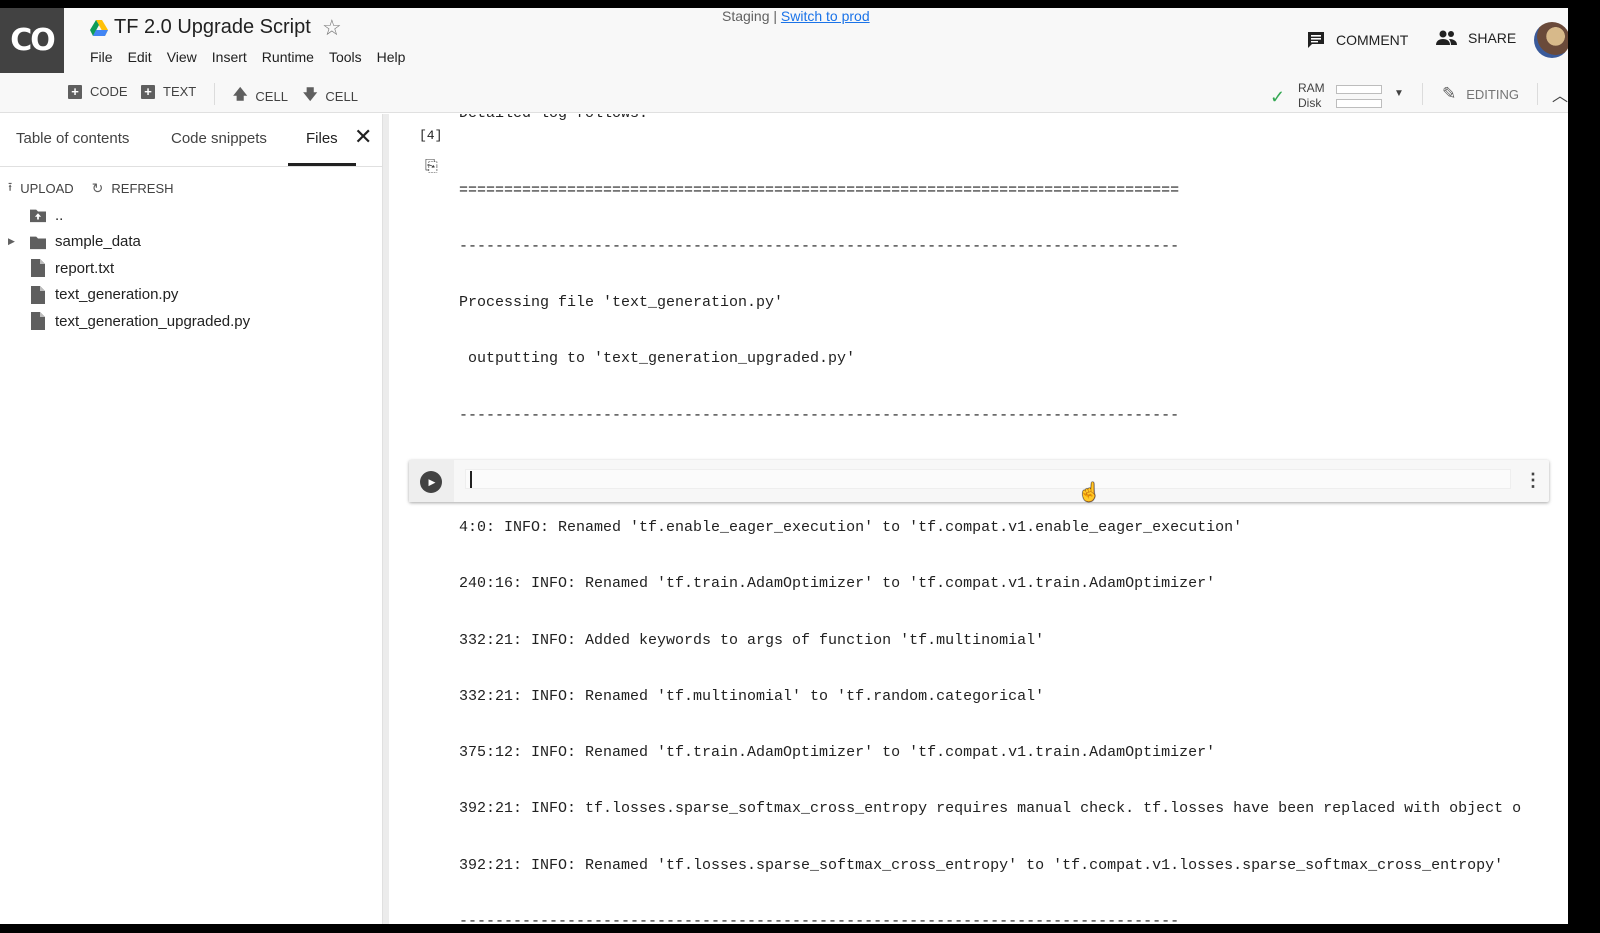  I want to click on add-text-button: + TEXT, so click(168, 91).